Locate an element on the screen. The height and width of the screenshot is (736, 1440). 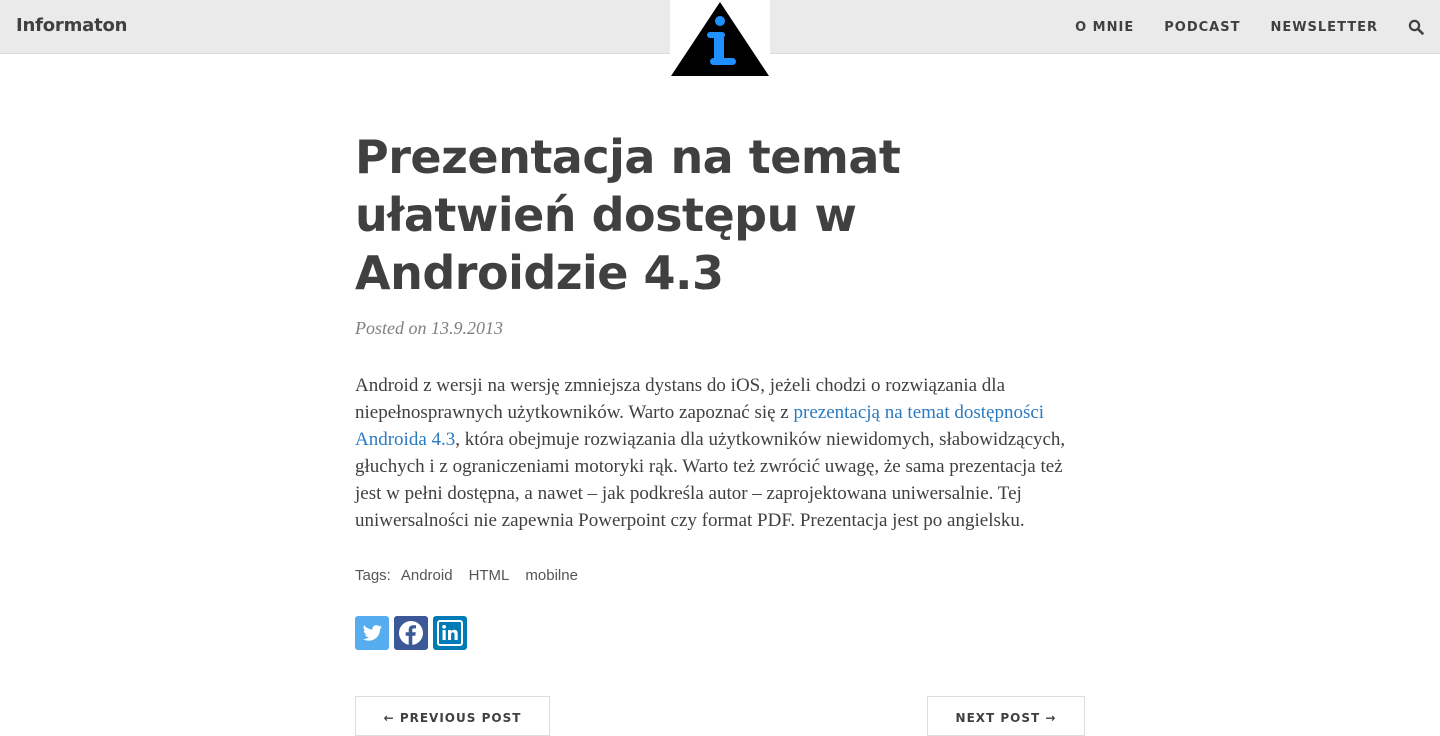
search-icon is located at coordinates (1416, 27).